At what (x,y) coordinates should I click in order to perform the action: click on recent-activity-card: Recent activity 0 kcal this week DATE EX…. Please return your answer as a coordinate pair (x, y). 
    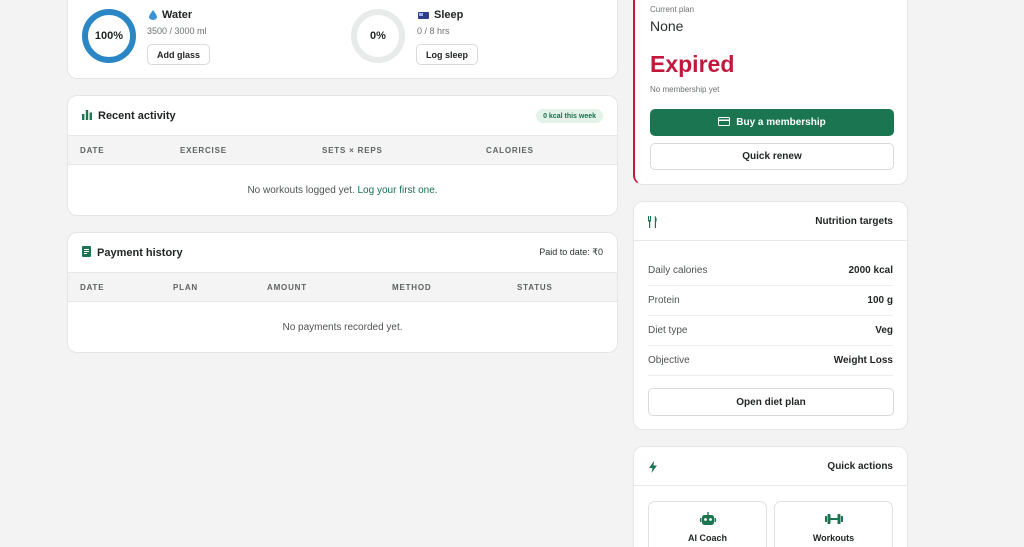
    Looking at the image, I should click on (342, 155).